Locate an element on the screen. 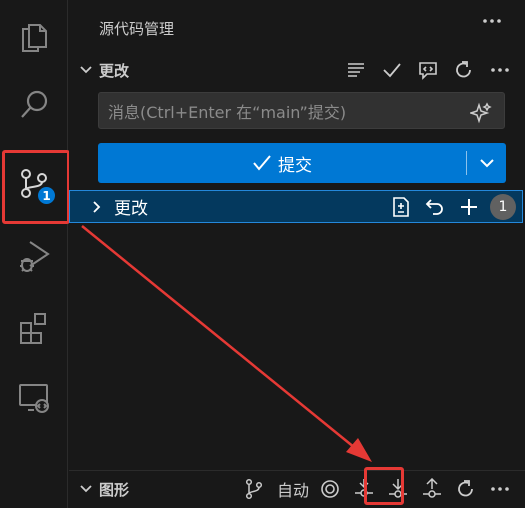 Image resolution: width=525 pixels, height=508 pixels. commit-dropdown-button is located at coordinates (486, 163).